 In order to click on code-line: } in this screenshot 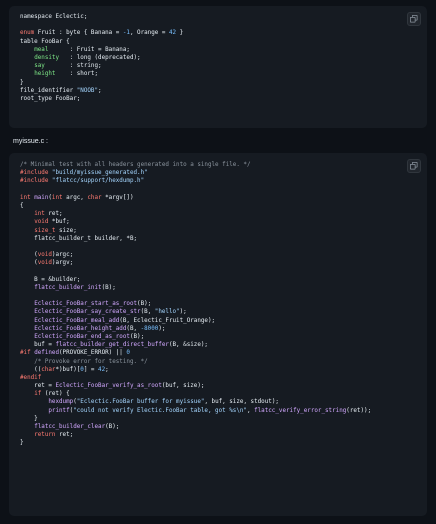, I will do `click(101, 83)`.